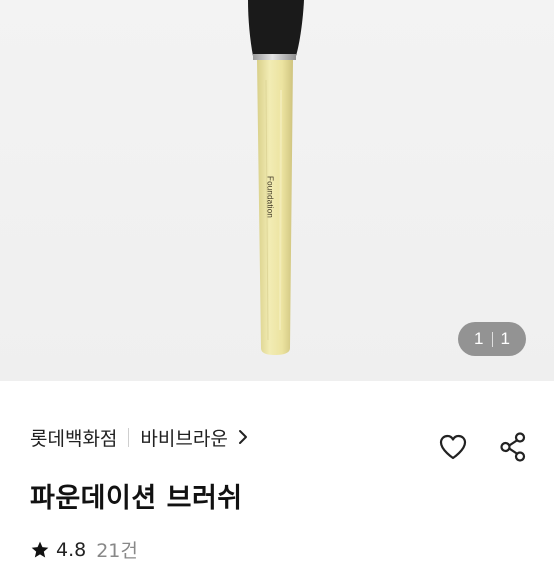 This screenshot has width=554, height=563. What do you see at coordinates (183, 437) in the screenshot?
I see `brand-link: 바비브라운` at bounding box center [183, 437].